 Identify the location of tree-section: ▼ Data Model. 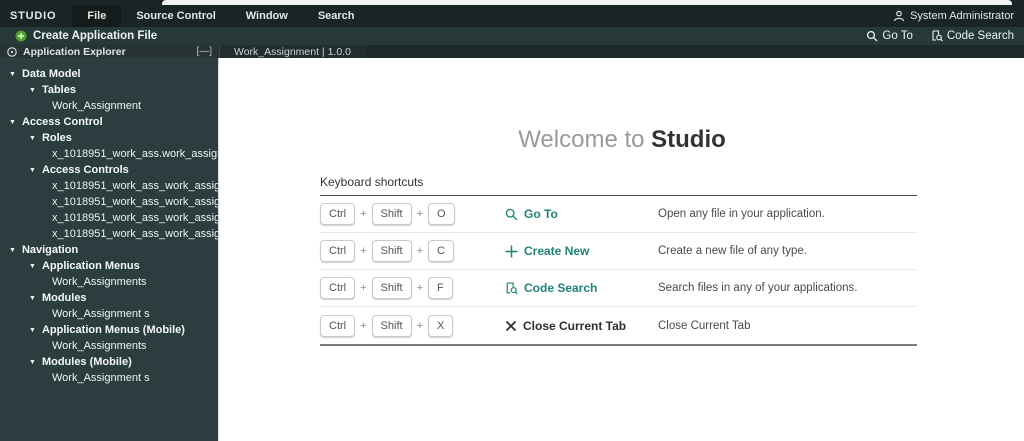
(109, 74).